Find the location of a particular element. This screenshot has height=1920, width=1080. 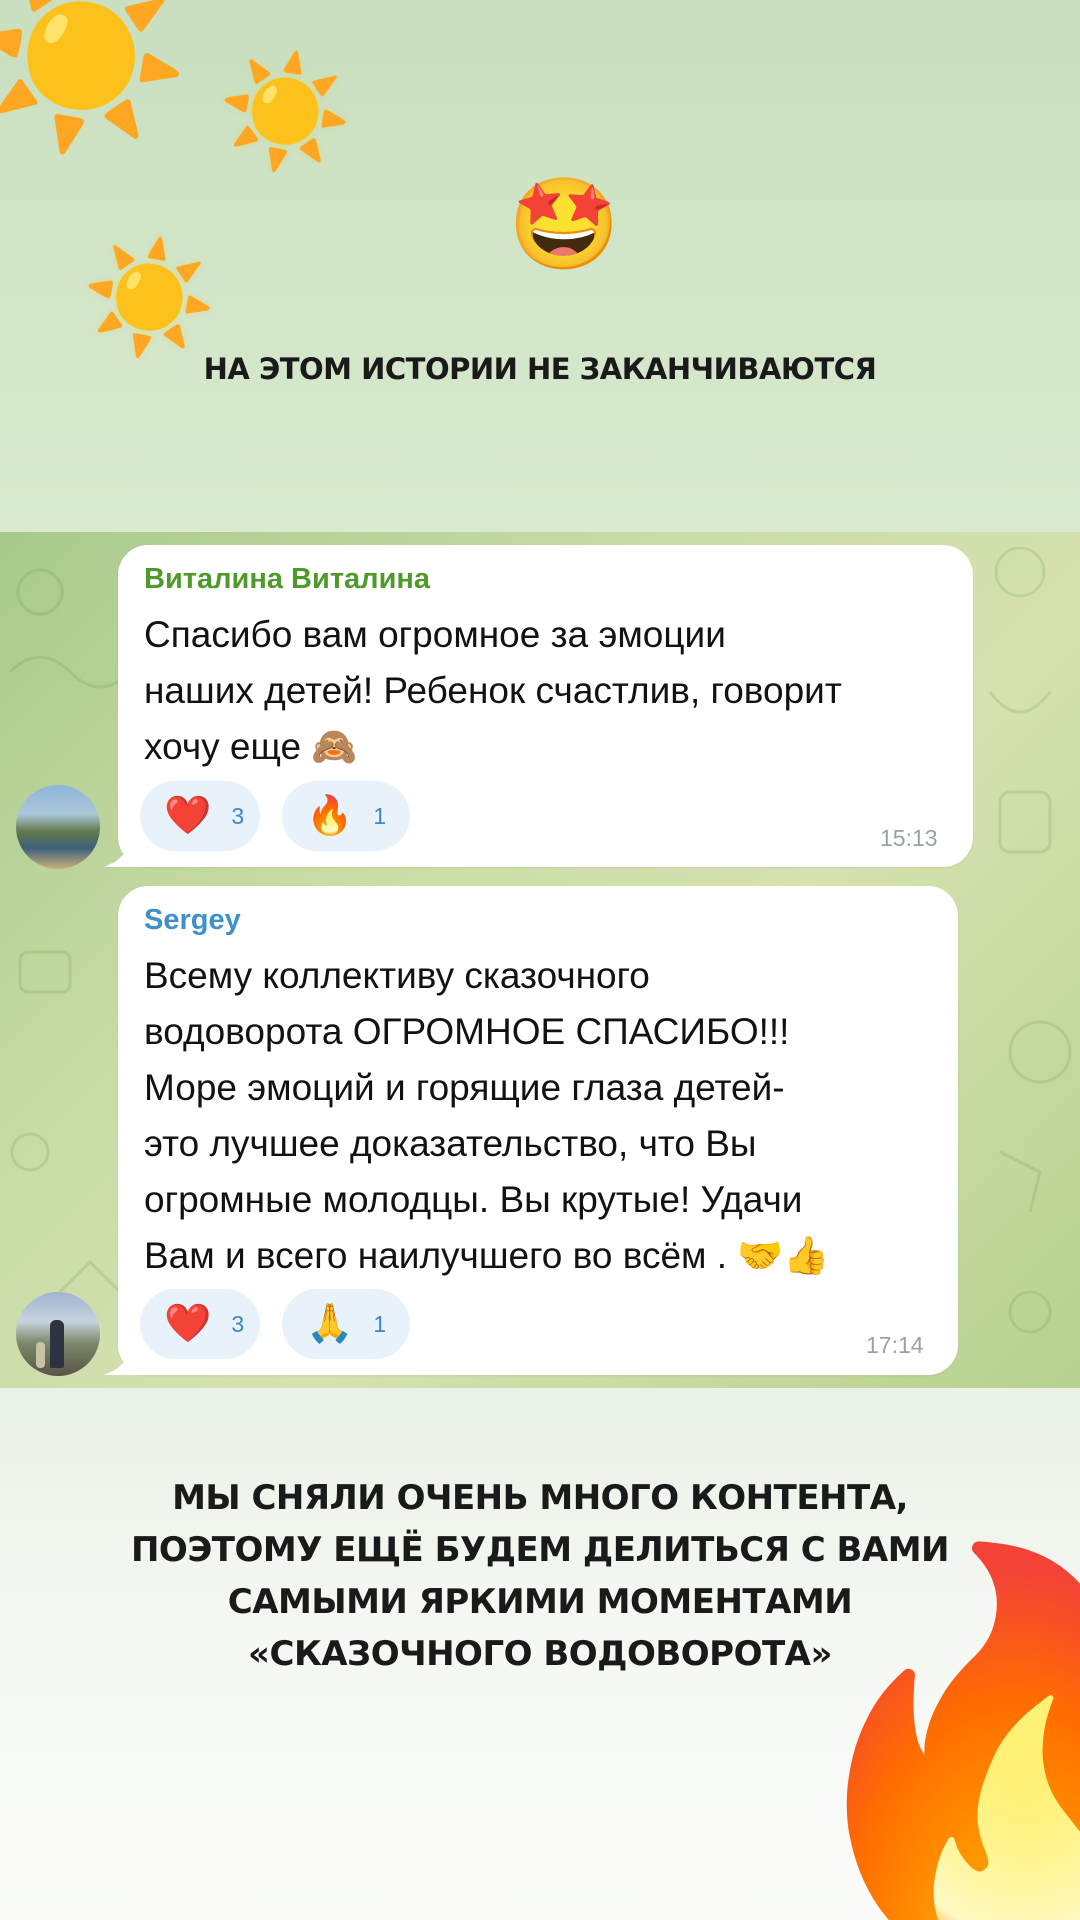

fire-icon: 🔥 is located at coordinates (330, 816).